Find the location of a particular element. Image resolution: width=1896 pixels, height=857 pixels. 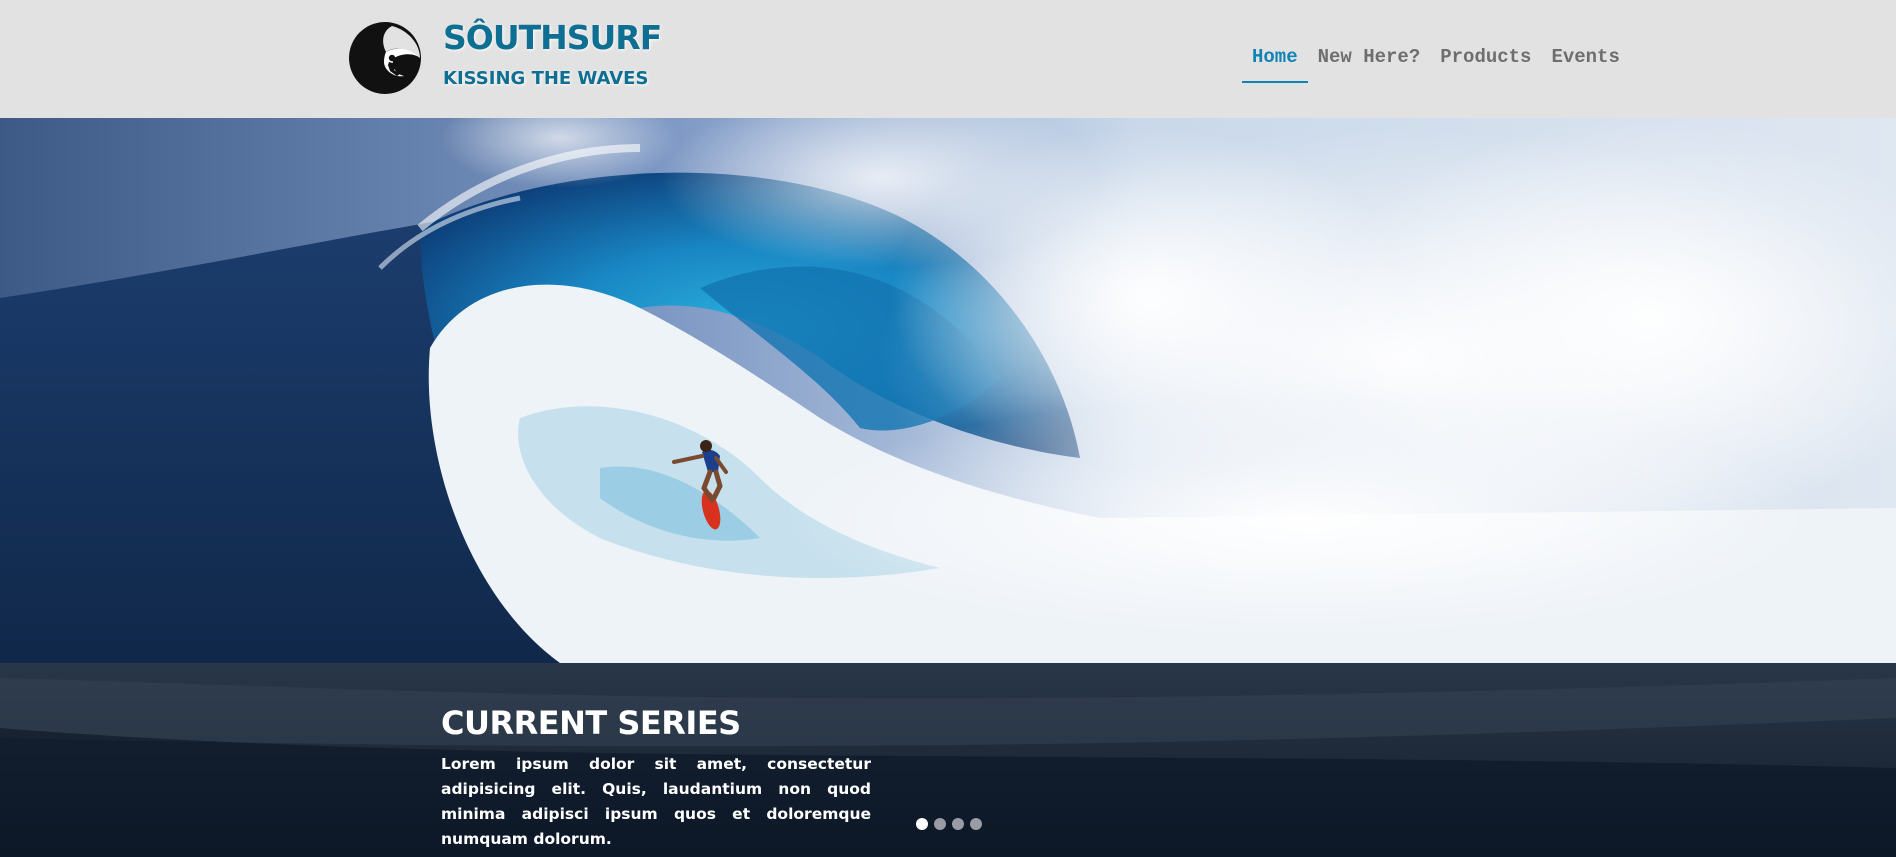

slider-dots is located at coordinates (949, 824).